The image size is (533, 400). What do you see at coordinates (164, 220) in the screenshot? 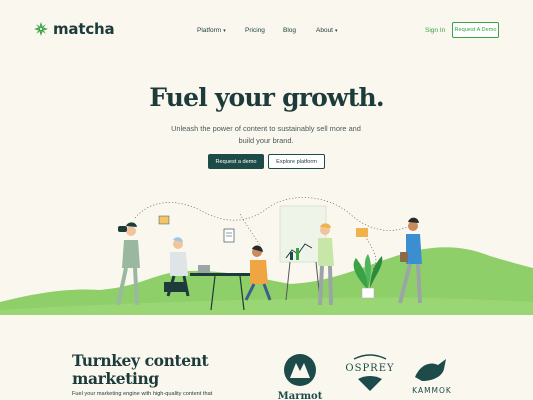
I see `image-icon` at bounding box center [164, 220].